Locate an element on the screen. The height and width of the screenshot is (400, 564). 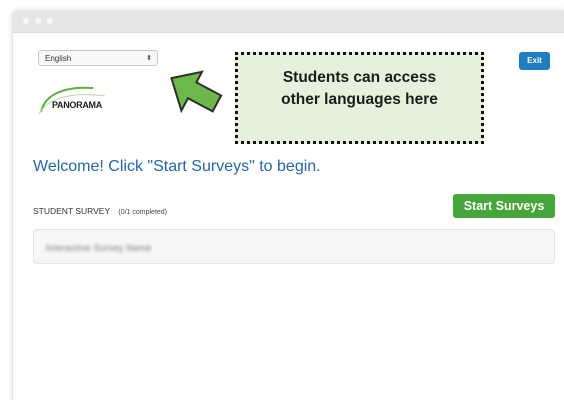
logo-text: PANORAMA is located at coordinates (77, 105).